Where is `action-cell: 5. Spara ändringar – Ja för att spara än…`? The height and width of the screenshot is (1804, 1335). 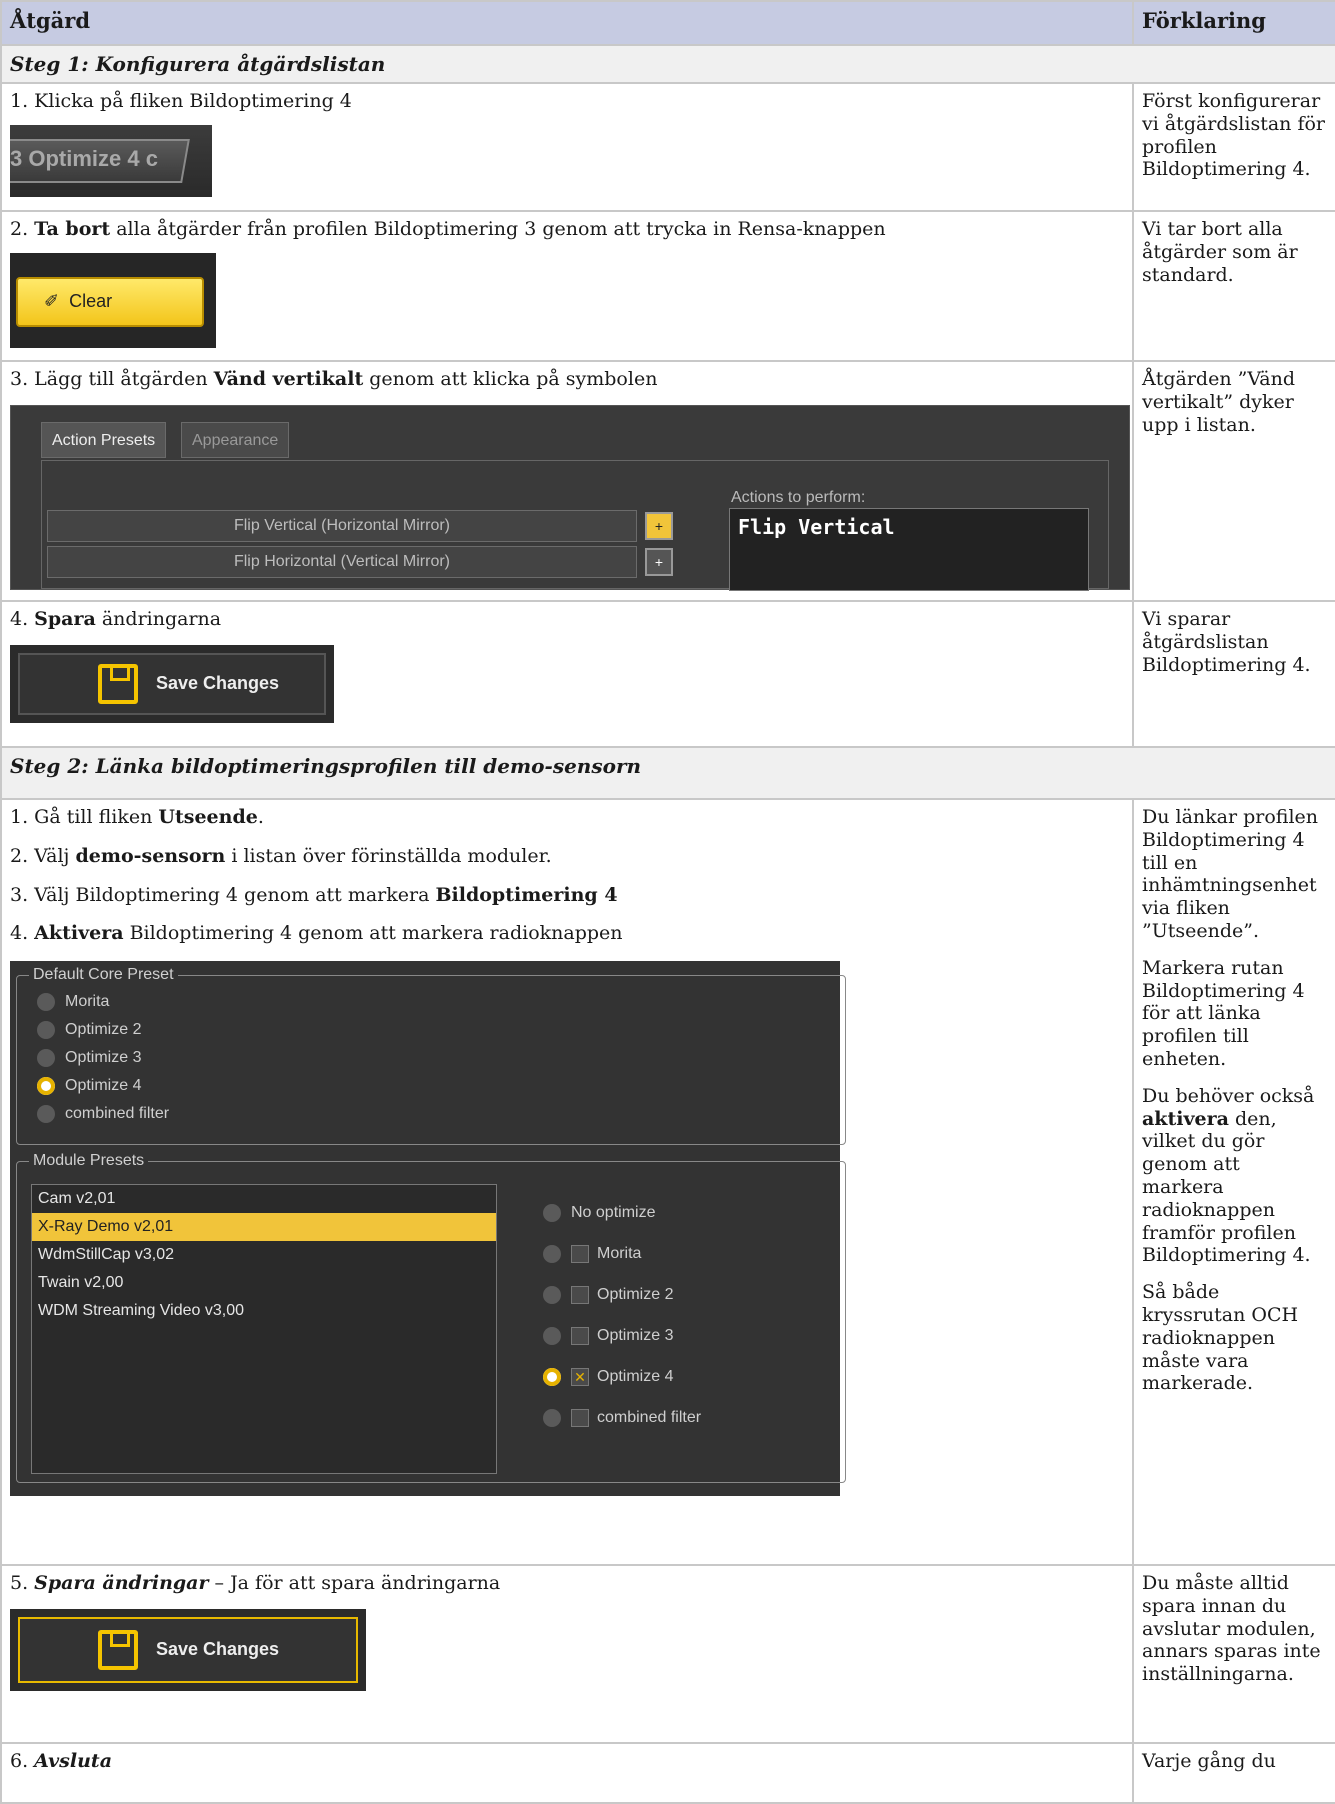 action-cell: 5. Spara ändringar – Ja för att spara än… is located at coordinates (567, 1654).